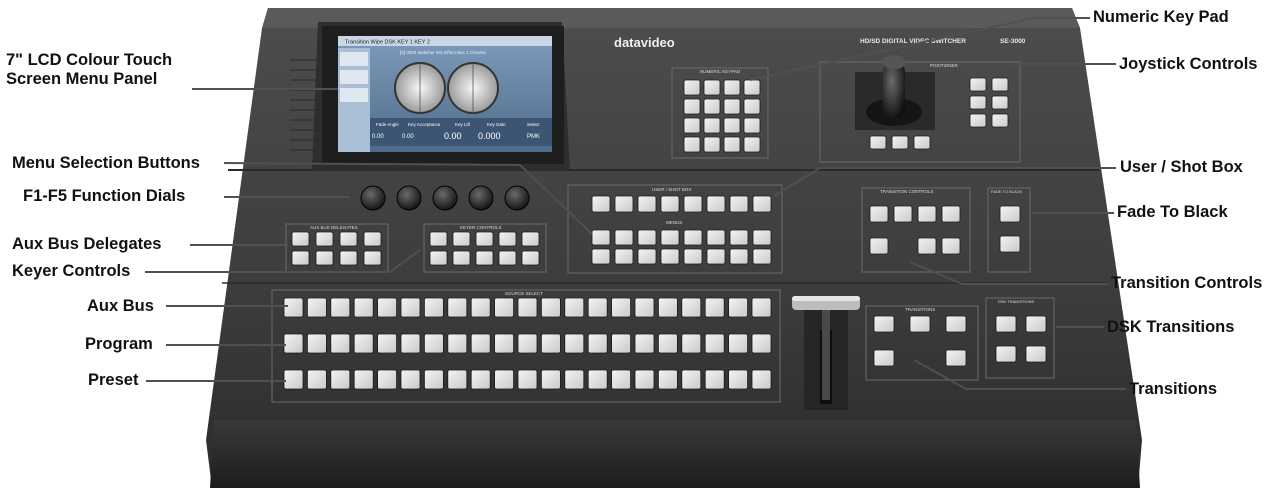  What do you see at coordinates (894, 90) in the screenshot?
I see `joystick-handle` at bounding box center [894, 90].